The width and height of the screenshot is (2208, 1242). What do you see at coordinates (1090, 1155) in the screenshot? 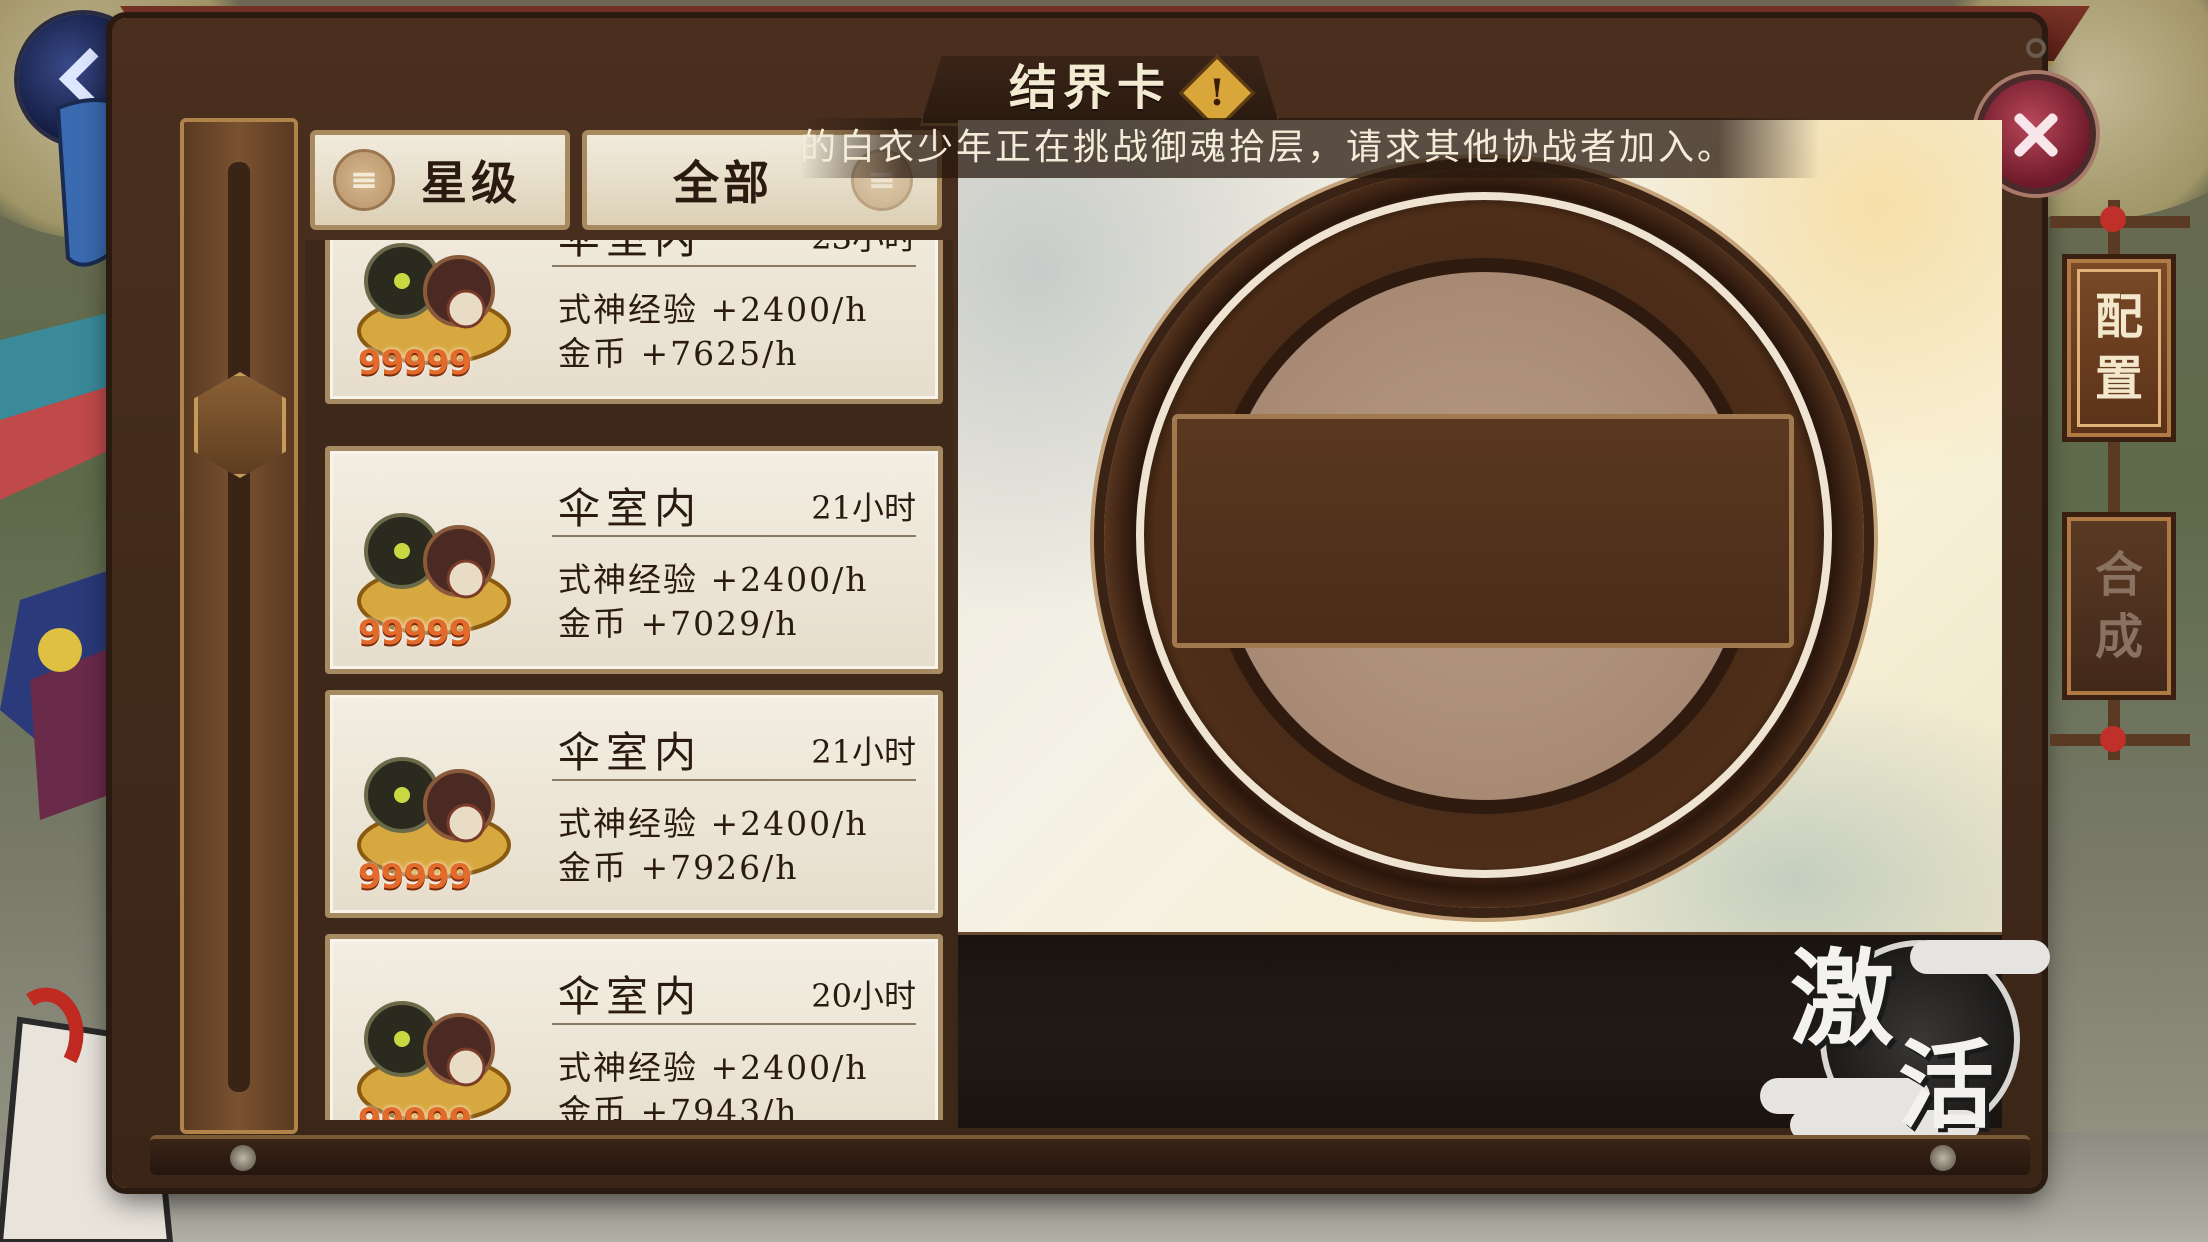
I see `frame-bottom-bar` at bounding box center [1090, 1155].